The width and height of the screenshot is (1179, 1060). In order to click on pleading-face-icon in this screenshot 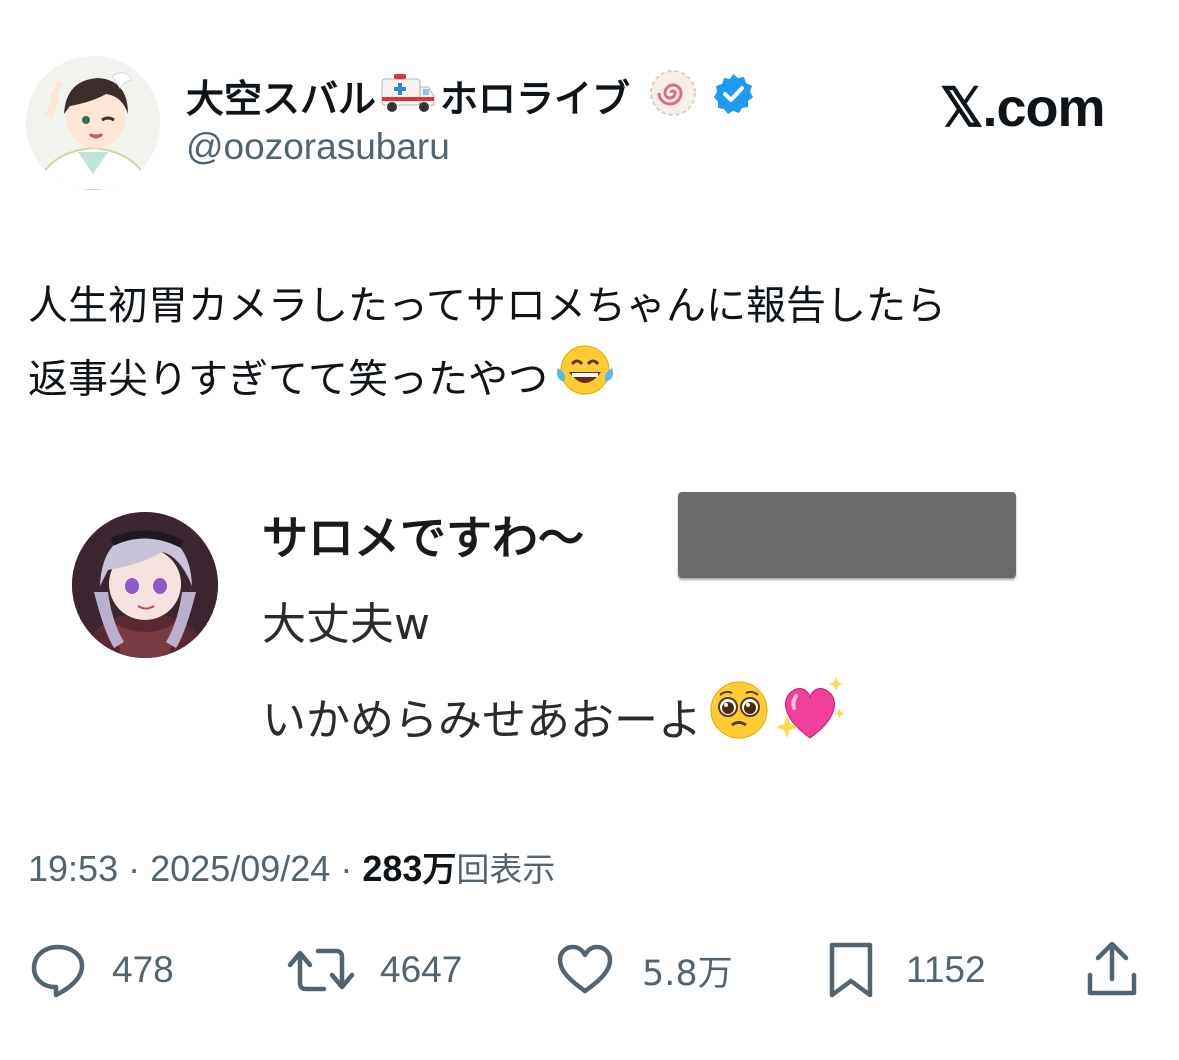, I will do `click(739, 715)`.